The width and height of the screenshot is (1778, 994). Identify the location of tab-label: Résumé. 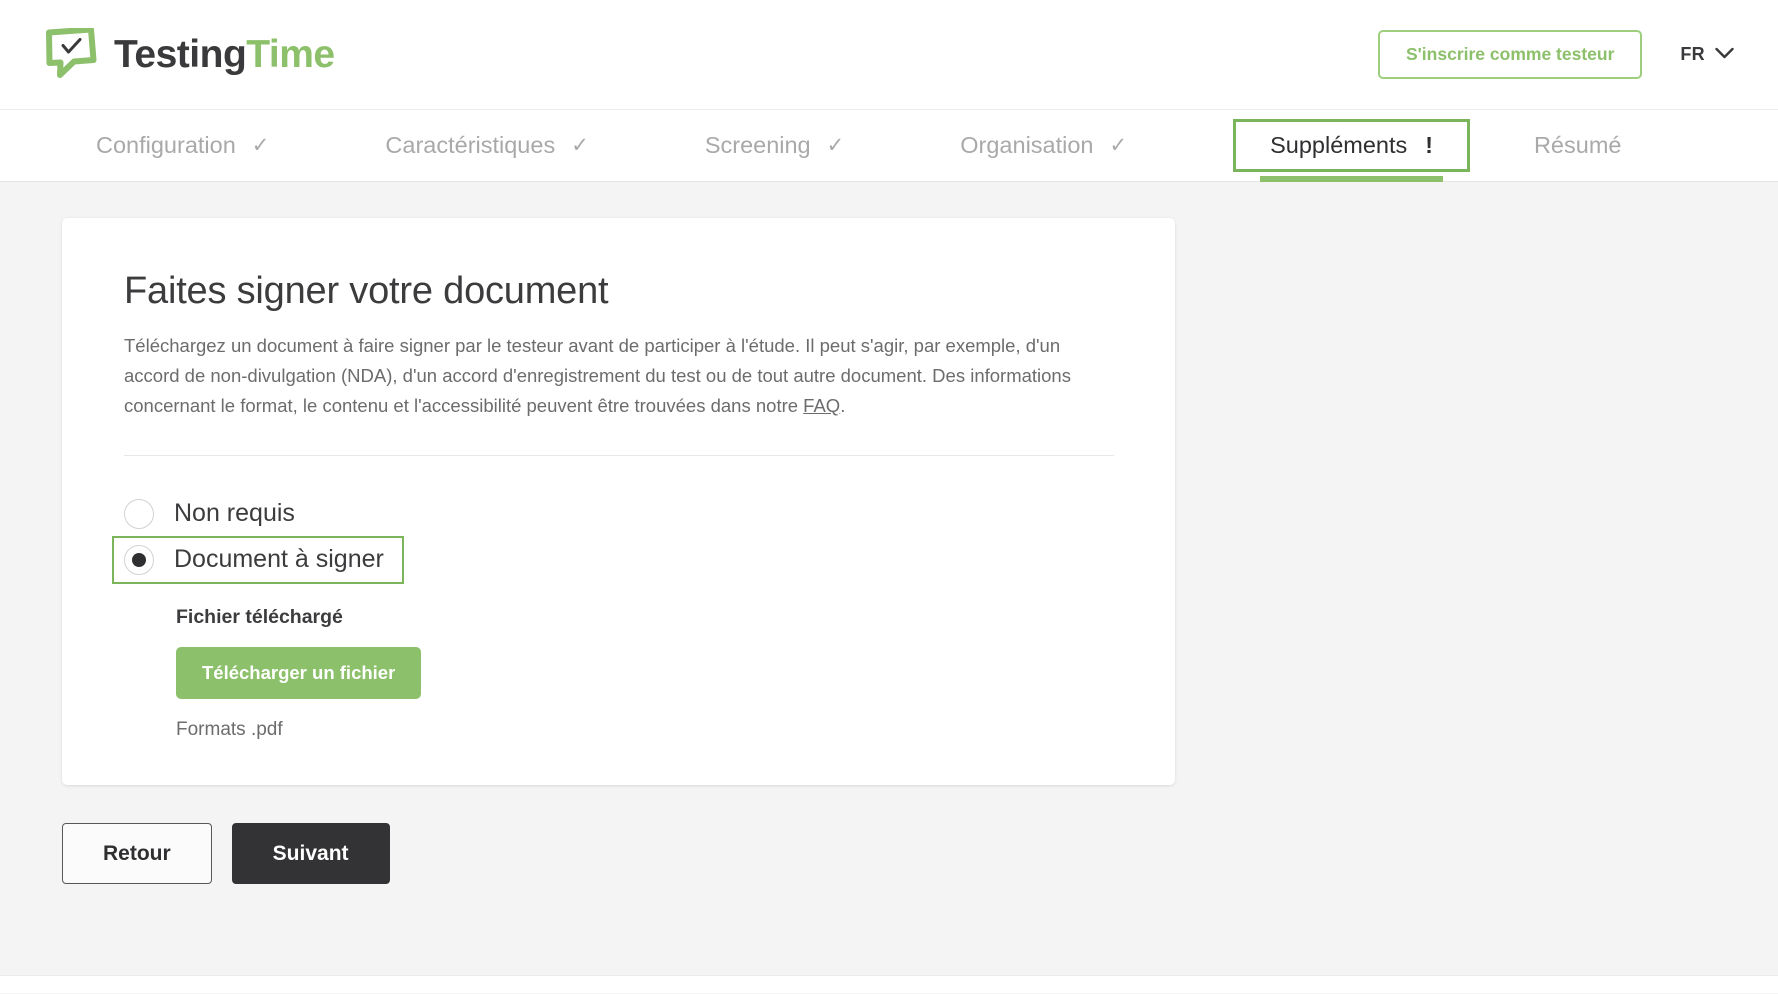
(1577, 145).